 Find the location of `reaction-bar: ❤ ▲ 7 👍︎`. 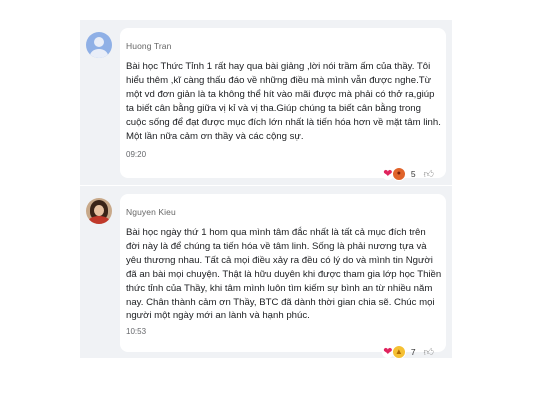

reaction-bar: ❤ ▲ 7 👍︎ is located at coordinates (407, 352).